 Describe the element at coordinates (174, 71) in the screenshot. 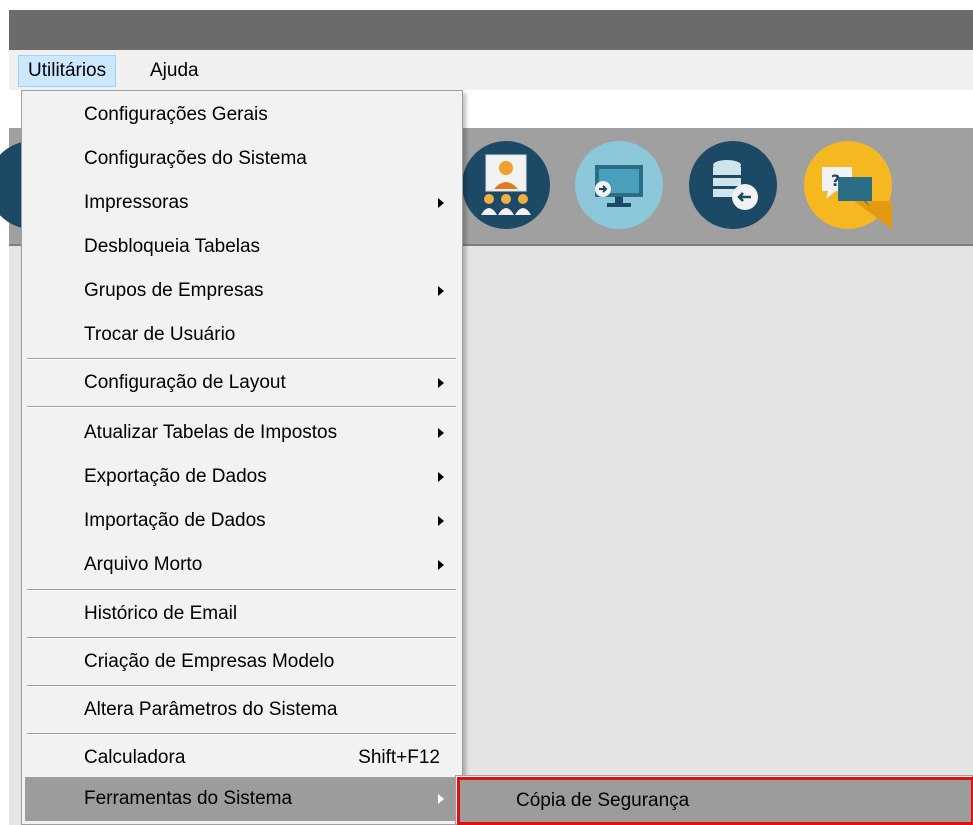

I see `menu-ajuda: Ajuda` at that location.